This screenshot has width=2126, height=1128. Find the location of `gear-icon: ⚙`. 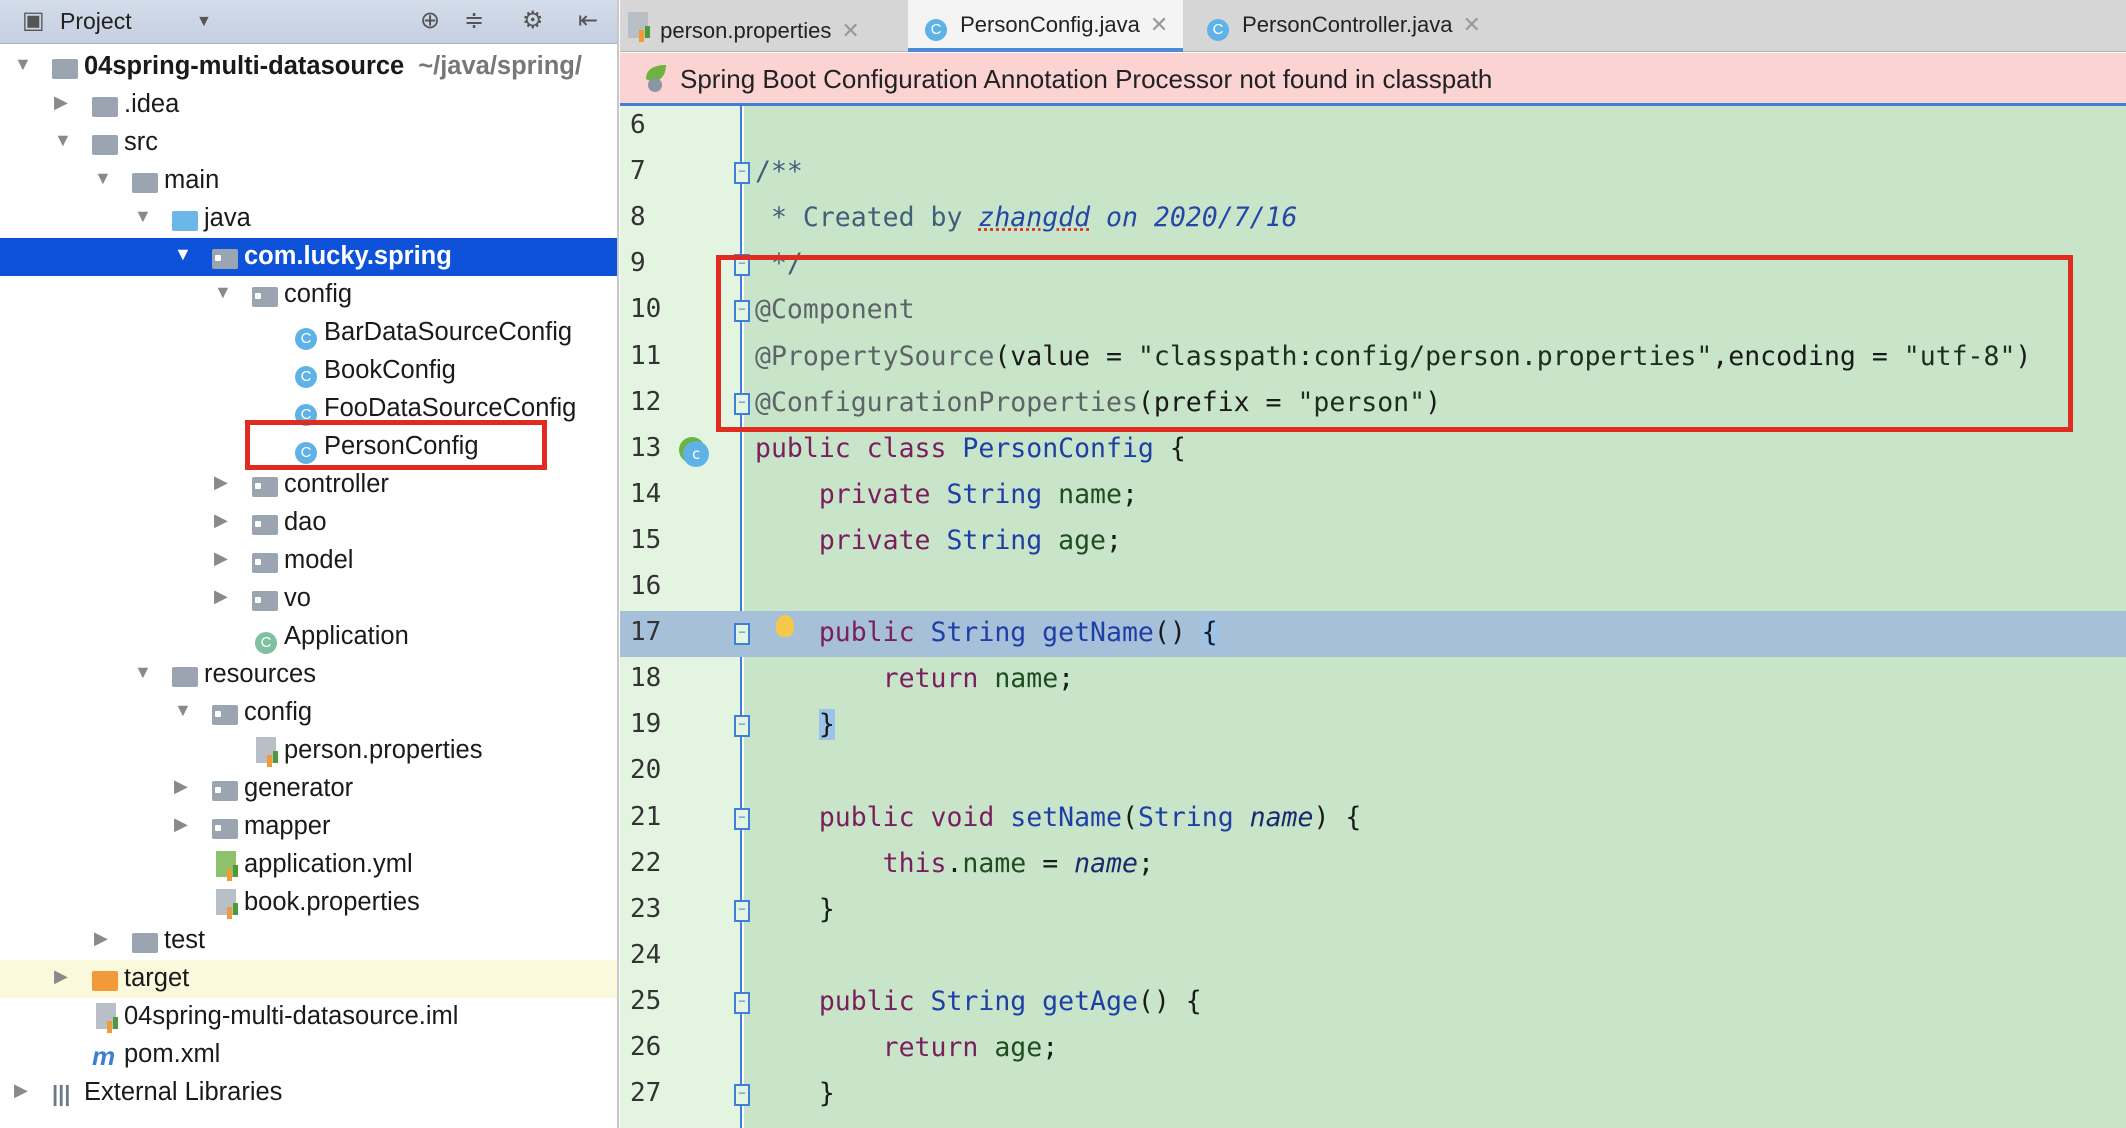

gear-icon: ⚙ is located at coordinates (533, 20).